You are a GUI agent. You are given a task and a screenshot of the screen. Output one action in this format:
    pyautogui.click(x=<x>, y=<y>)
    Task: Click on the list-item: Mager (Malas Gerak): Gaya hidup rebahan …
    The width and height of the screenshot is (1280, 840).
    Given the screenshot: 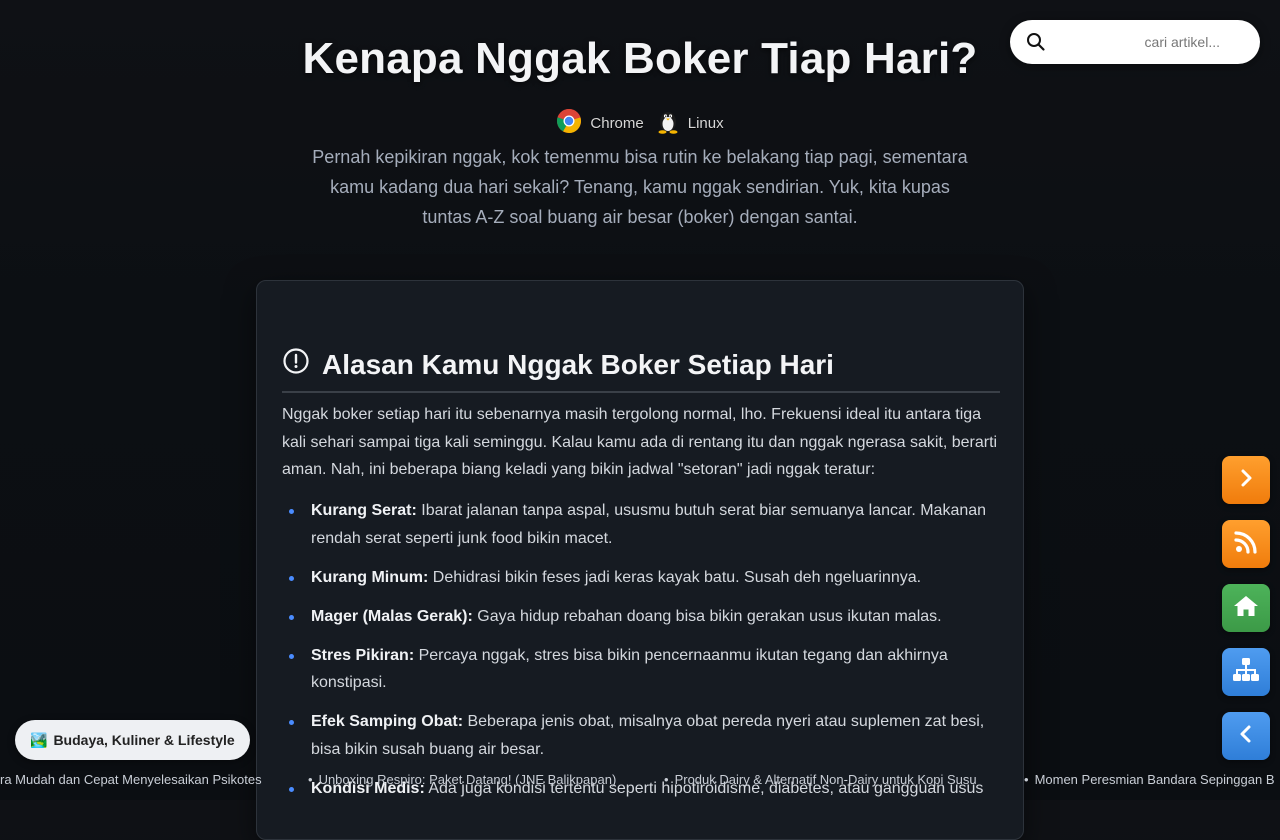 What is the action you would take?
    pyautogui.click(x=642, y=617)
    